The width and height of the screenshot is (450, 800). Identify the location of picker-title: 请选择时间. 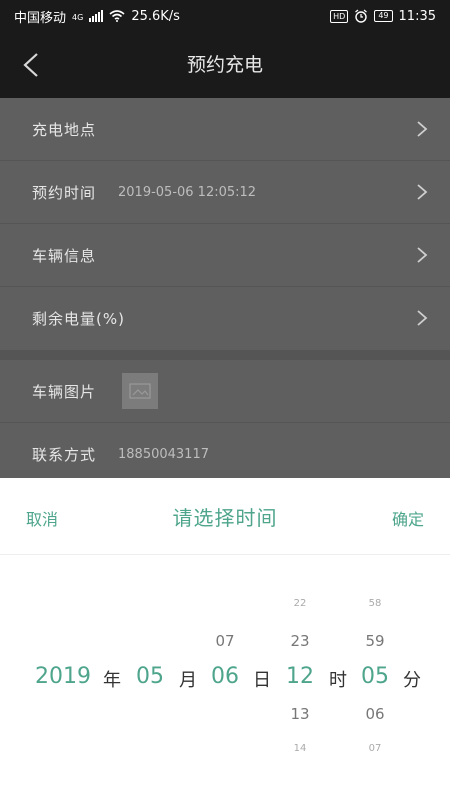
(225, 518).